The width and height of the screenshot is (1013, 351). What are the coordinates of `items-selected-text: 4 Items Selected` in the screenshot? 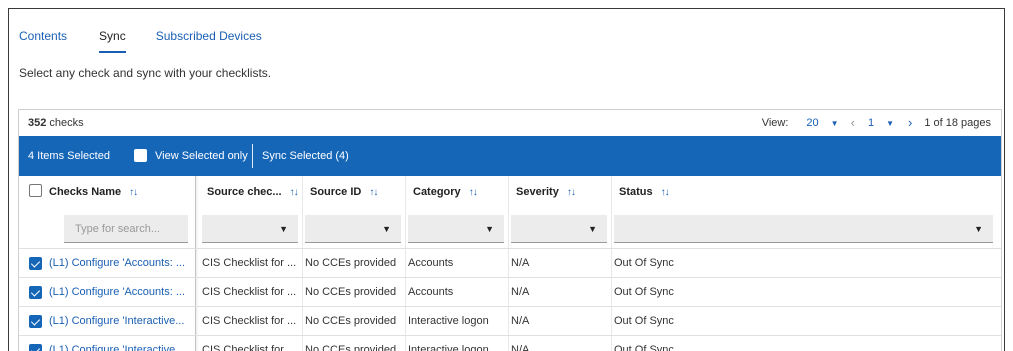 It's located at (69, 156).